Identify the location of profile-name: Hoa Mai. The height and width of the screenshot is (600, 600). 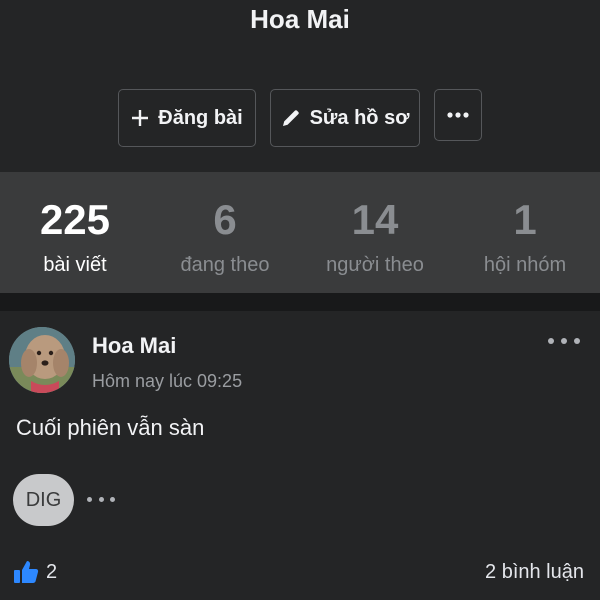
(300, 19).